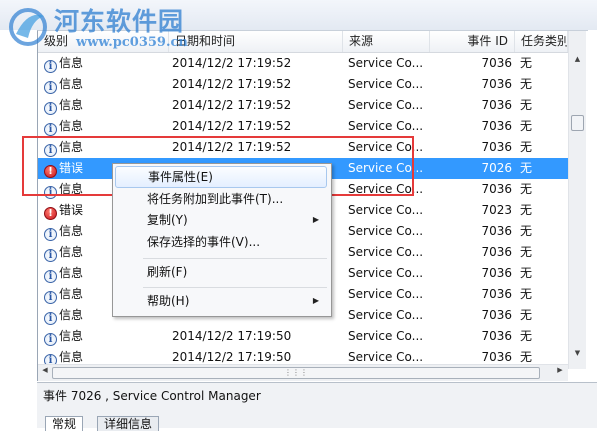 The width and height of the screenshot is (597, 431). What do you see at coordinates (232, 336) in the screenshot?
I see `event-date: 2014/12/2 17:19:50` at bounding box center [232, 336].